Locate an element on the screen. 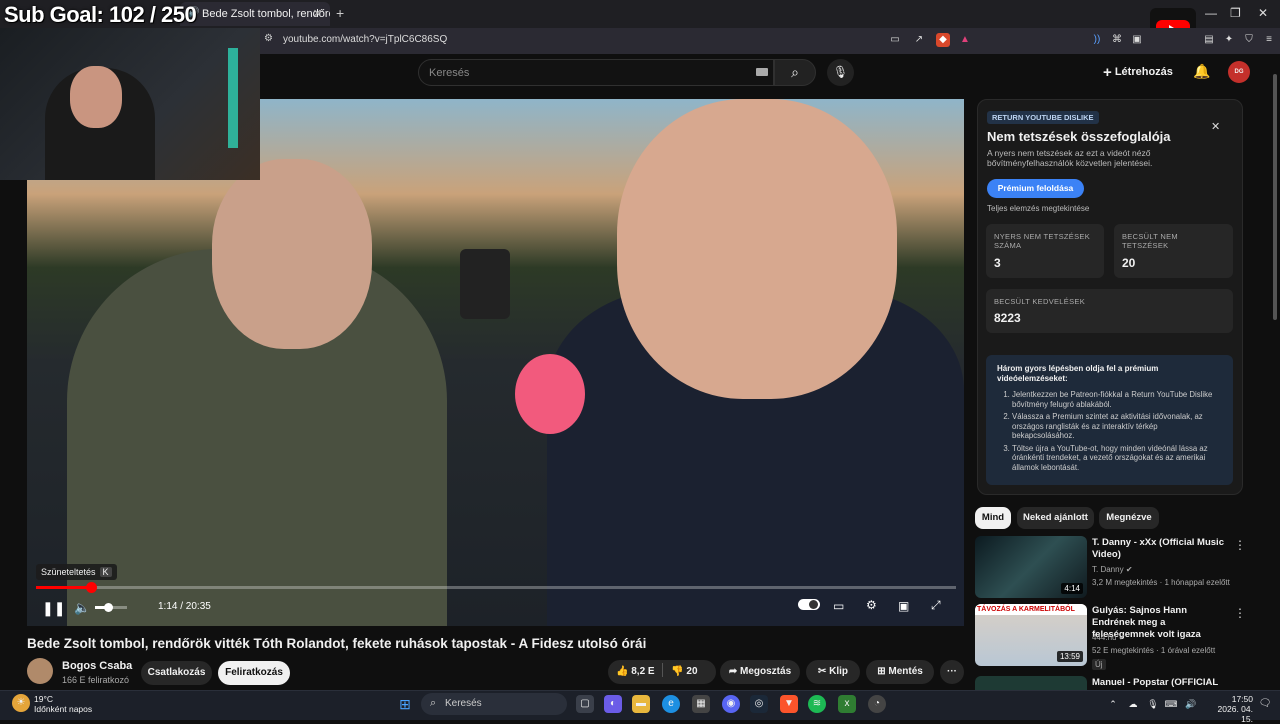 The image size is (1280, 724). scrollbar-thumb is located at coordinates (1275, 197).